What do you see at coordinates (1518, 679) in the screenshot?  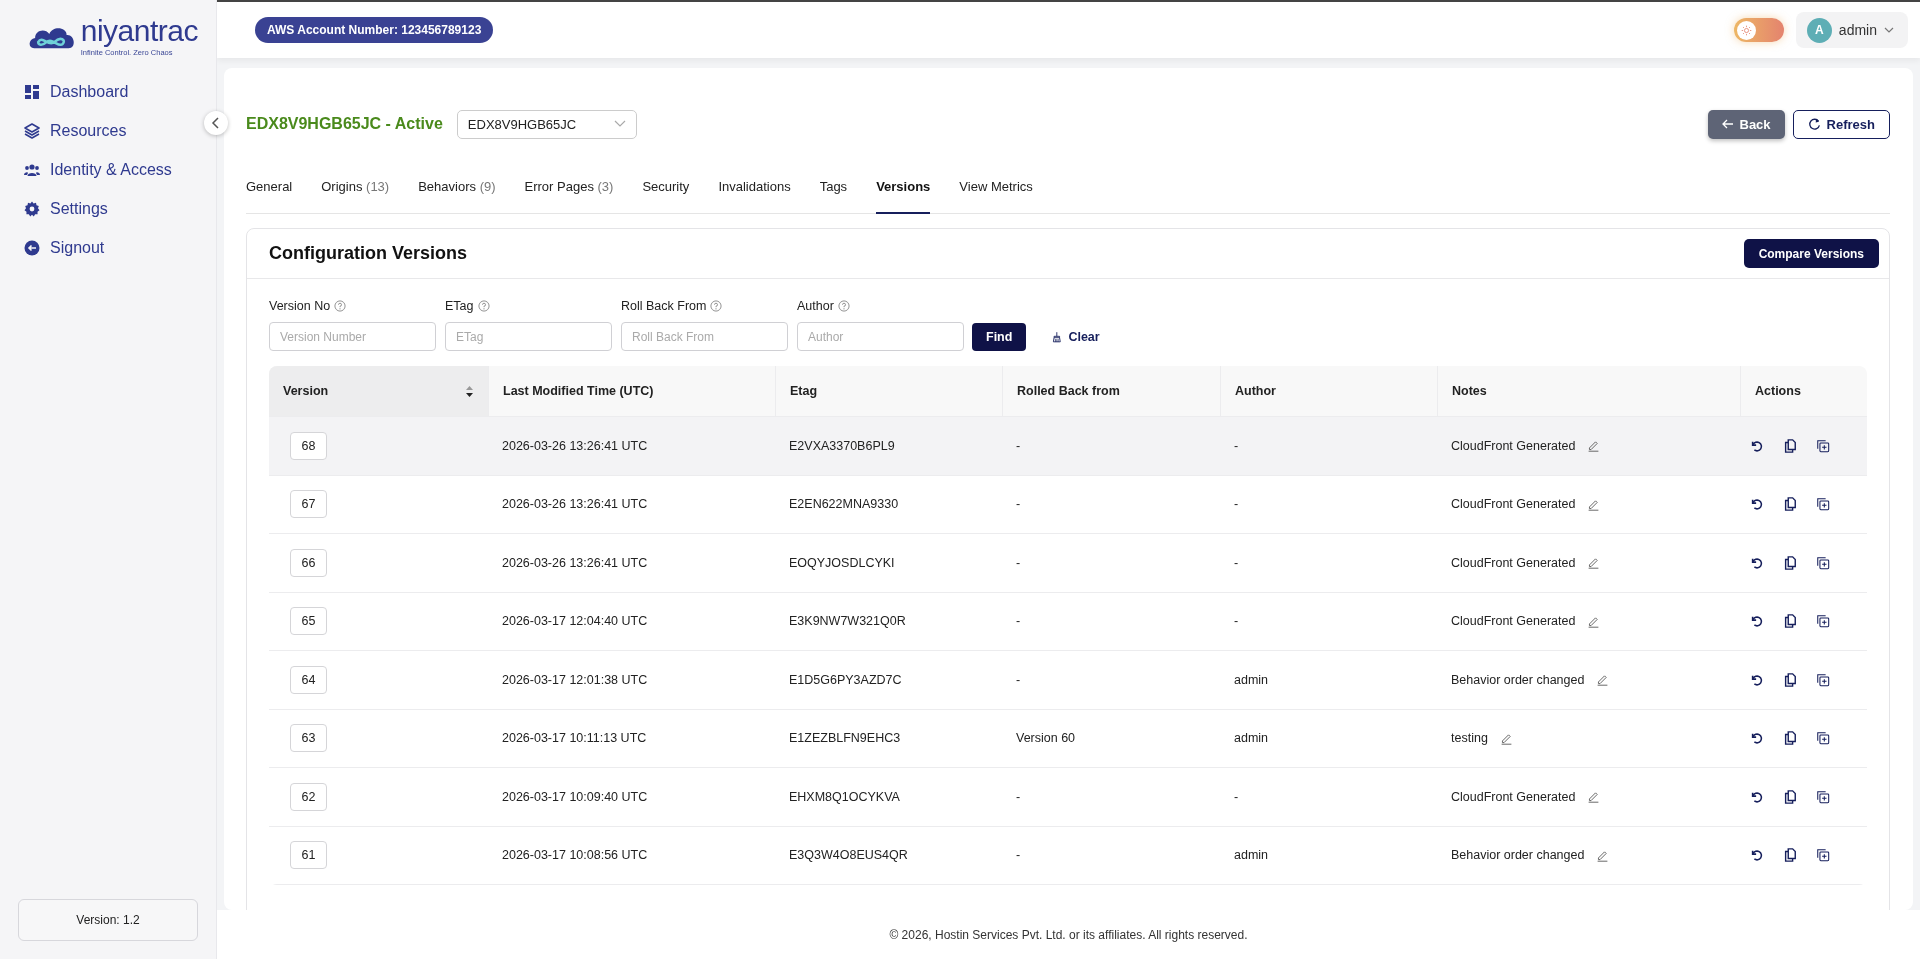 I see `table-cell: Behavior order changed` at bounding box center [1518, 679].